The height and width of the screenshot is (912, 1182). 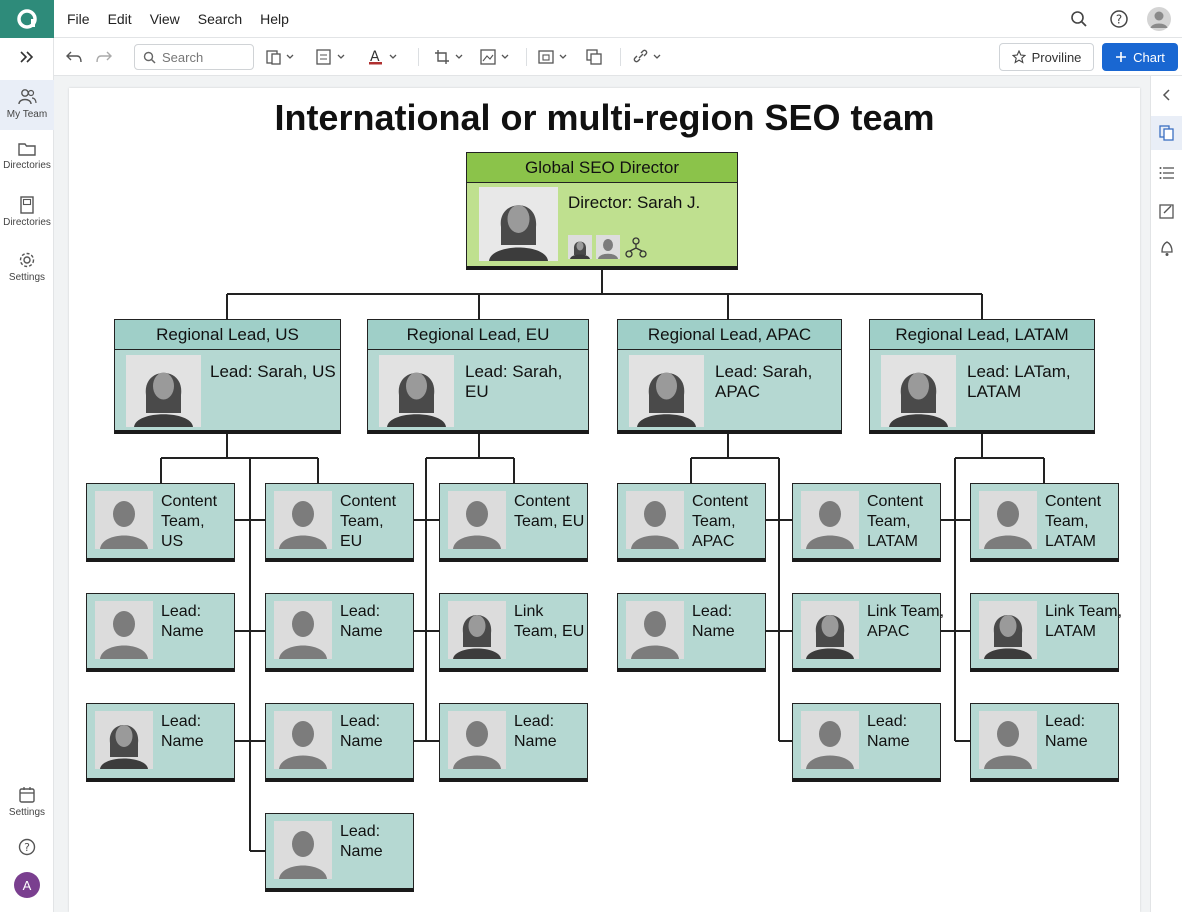 What do you see at coordinates (27, 105) in the screenshot?
I see `sidebar-item-my-team: My Team` at bounding box center [27, 105].